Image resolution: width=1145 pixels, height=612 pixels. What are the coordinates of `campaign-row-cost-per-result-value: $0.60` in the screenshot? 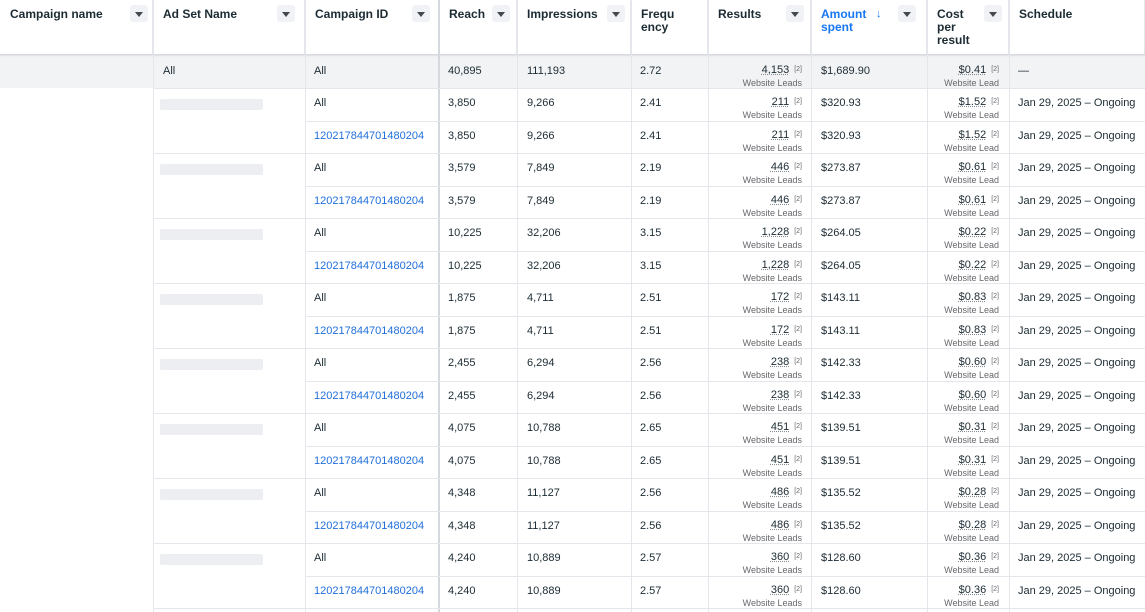 It's located at (973, 395).